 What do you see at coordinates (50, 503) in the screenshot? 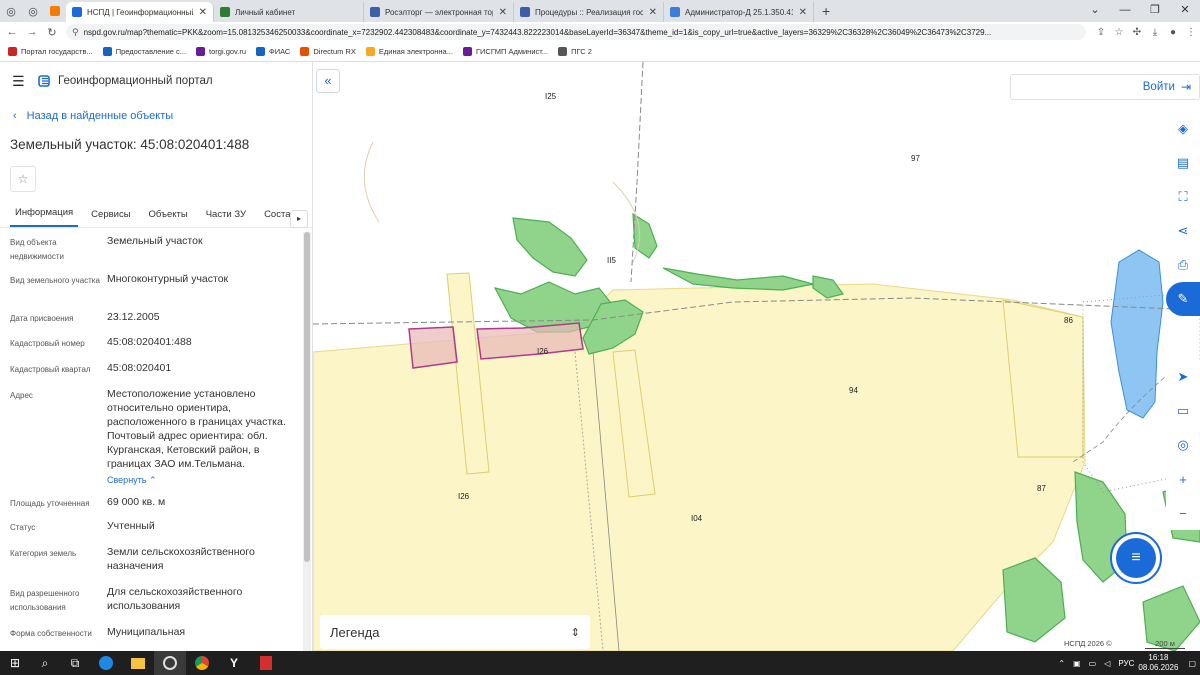
I see `property-label: Площадь уточненная` at bounding box center [50, 503].